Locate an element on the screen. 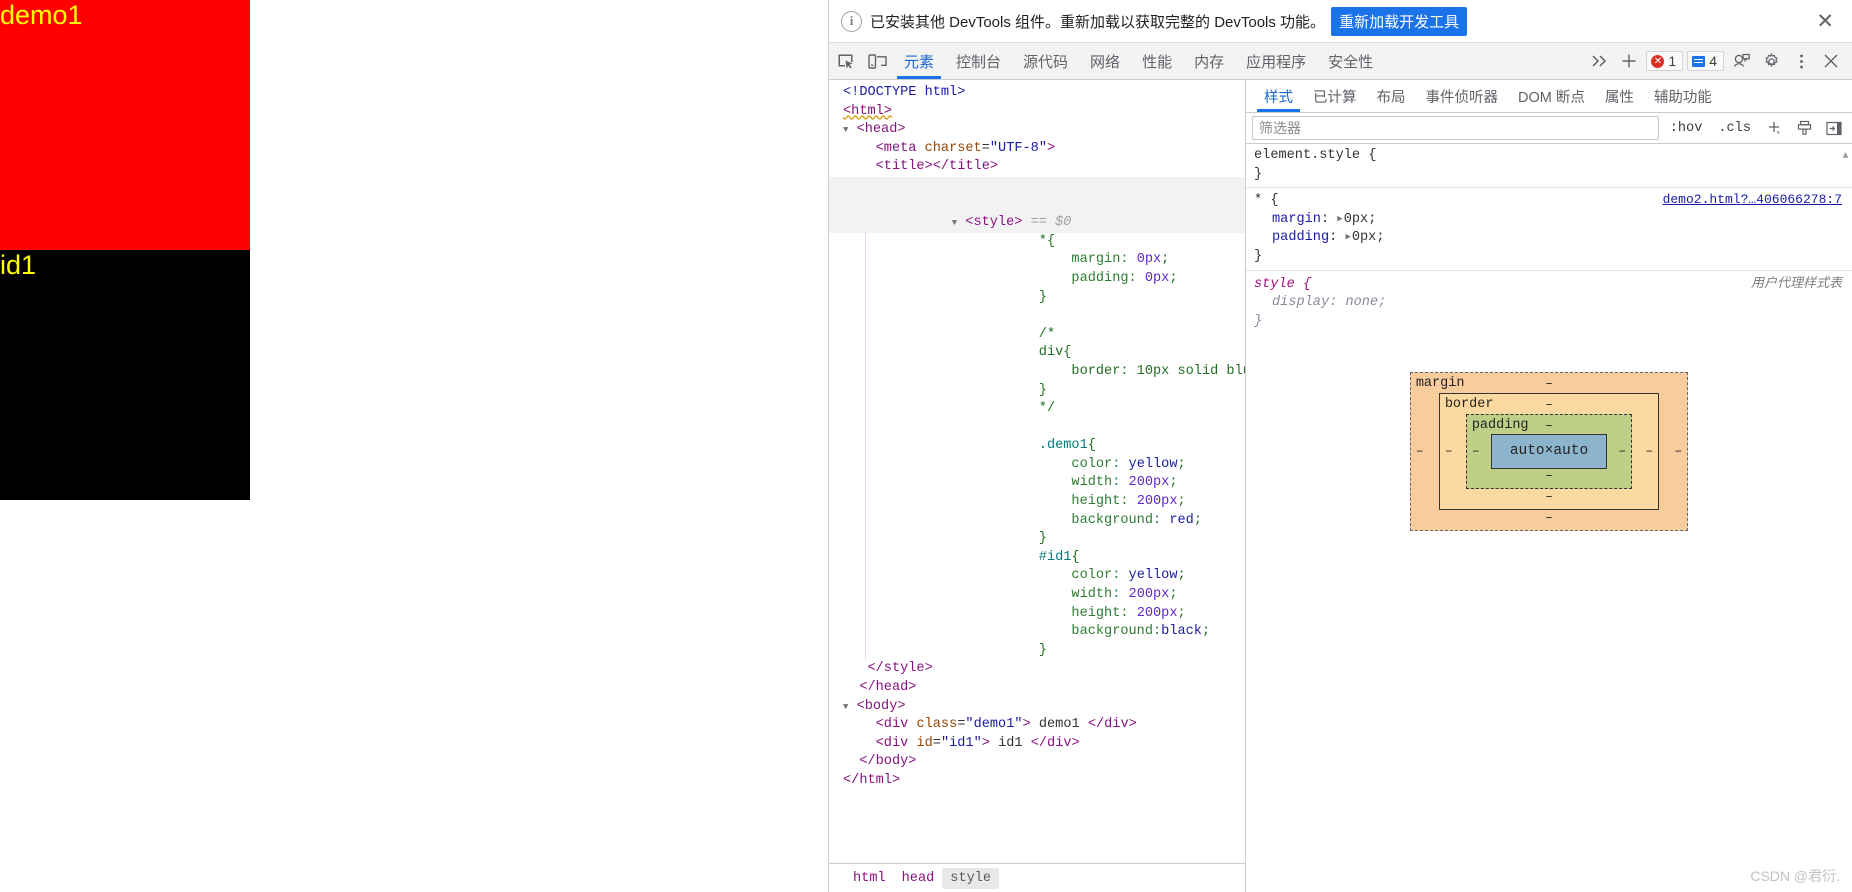 Image resolution: width=1852 pixels, height=892 pixels. css-line-id1-width: width: 200px; is located at coordinates (1037, 595).